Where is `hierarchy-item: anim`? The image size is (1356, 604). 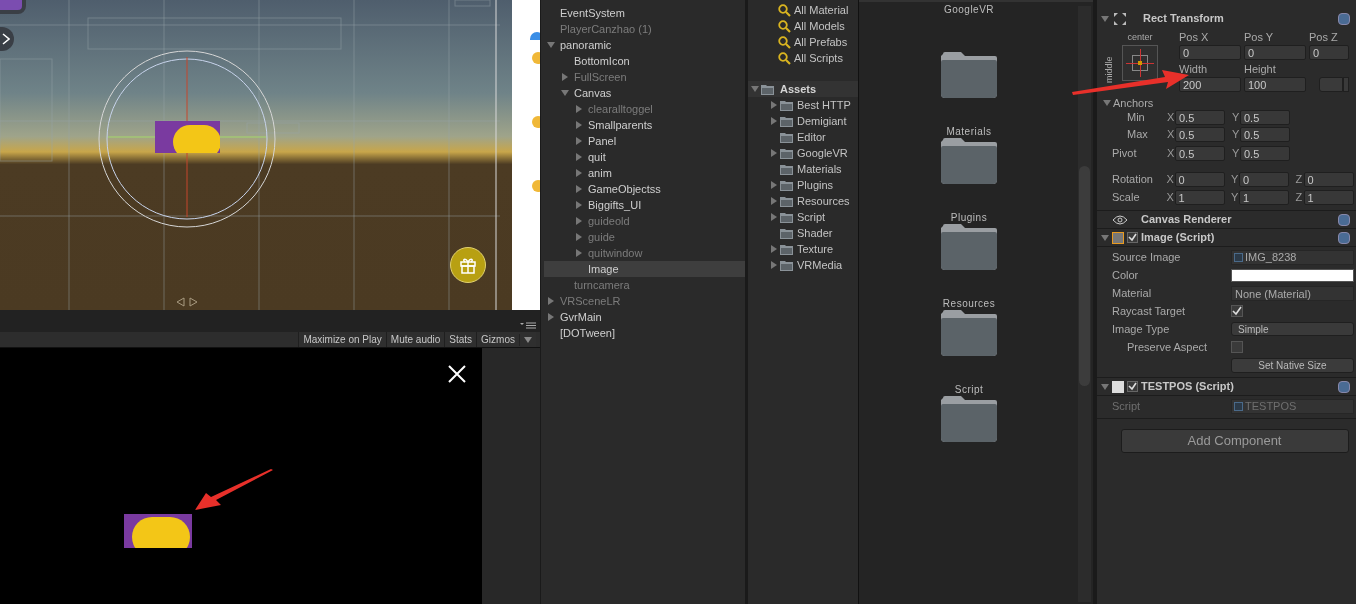
hierarchy-item: anim is located at coordinates (600, 173).